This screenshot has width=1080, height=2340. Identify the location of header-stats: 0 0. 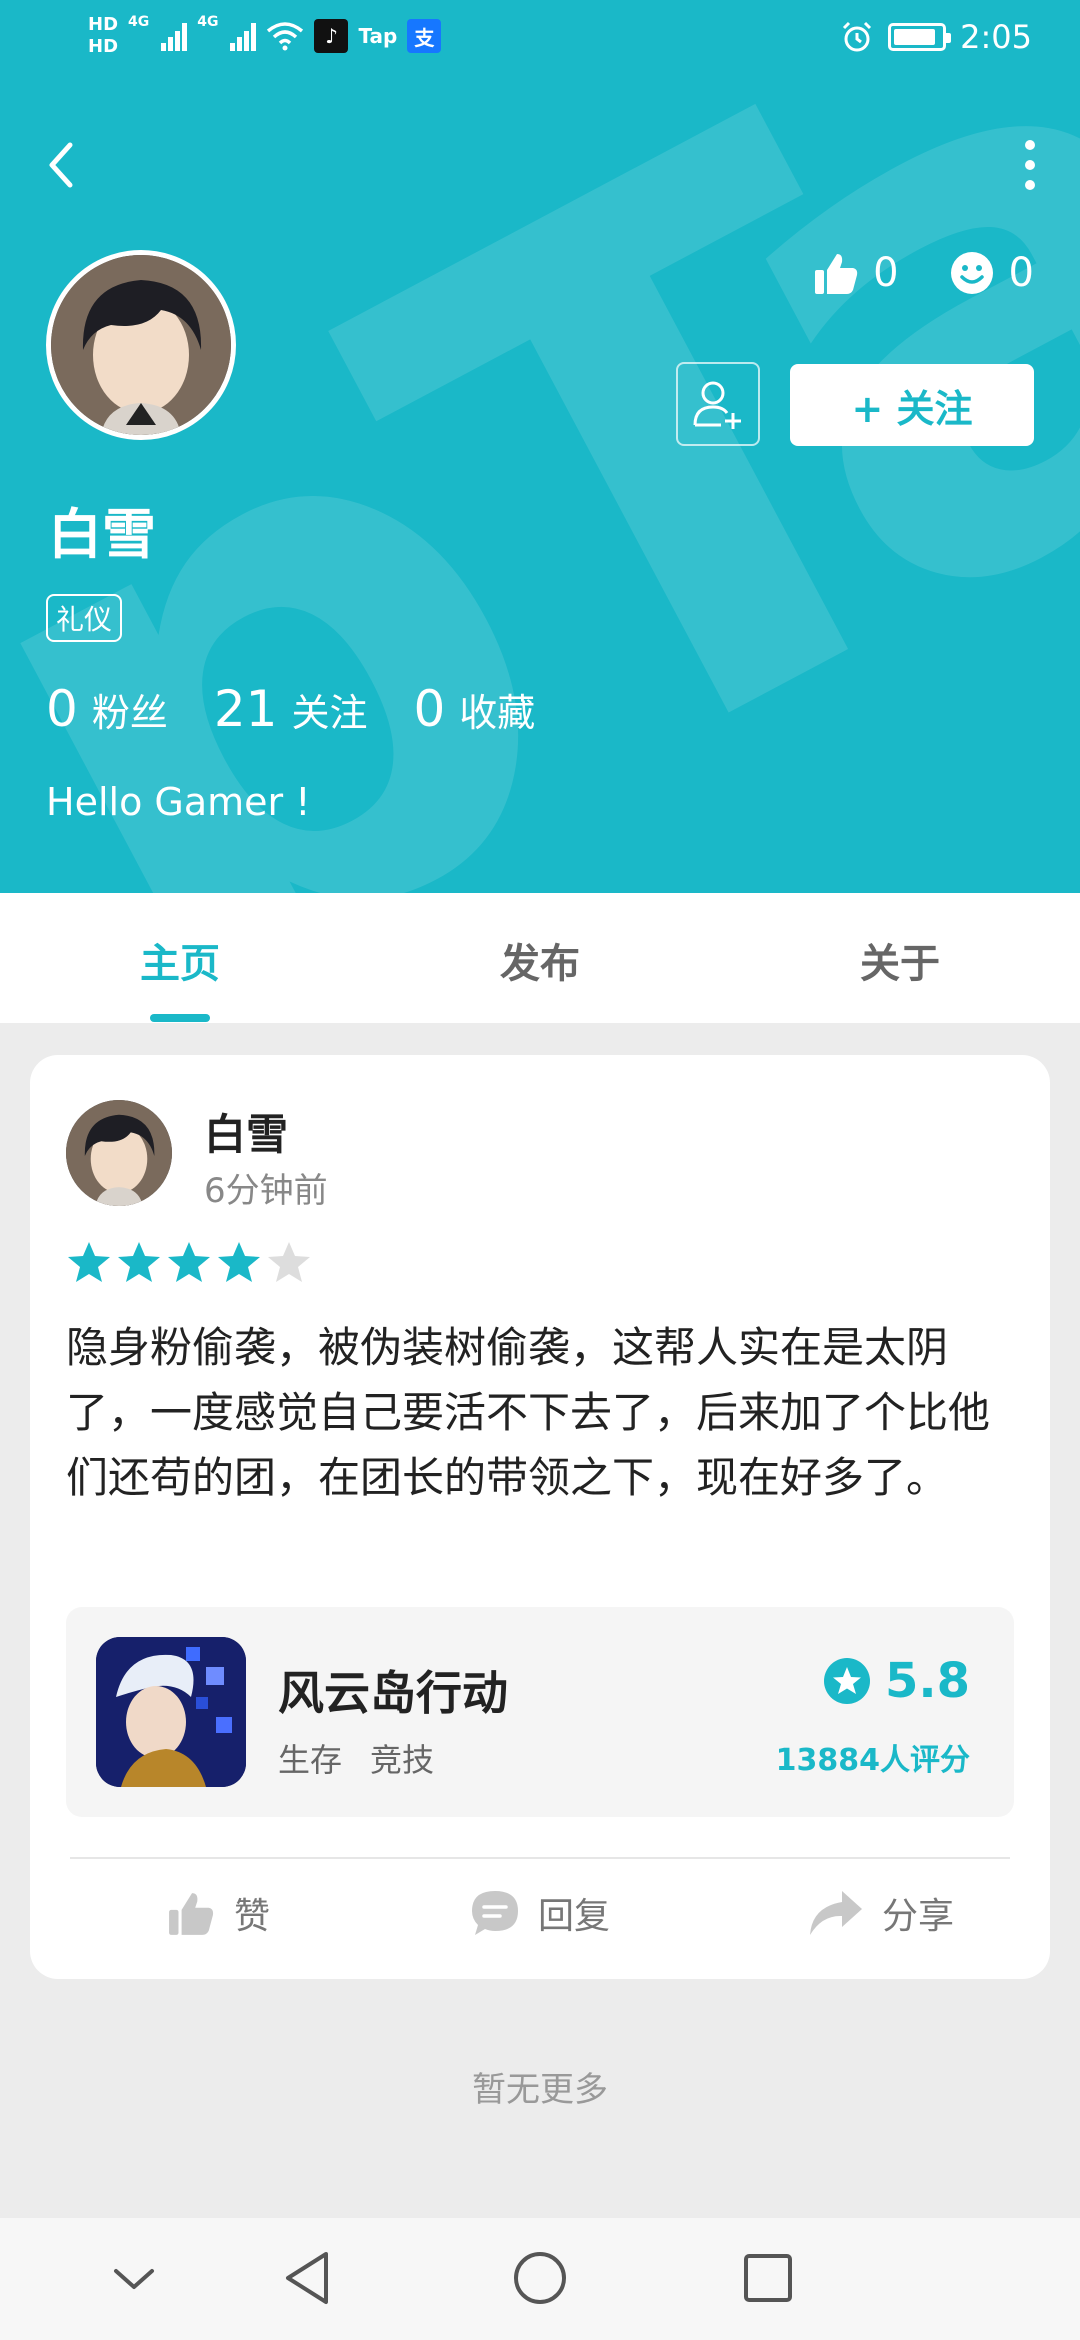
(923, 273).